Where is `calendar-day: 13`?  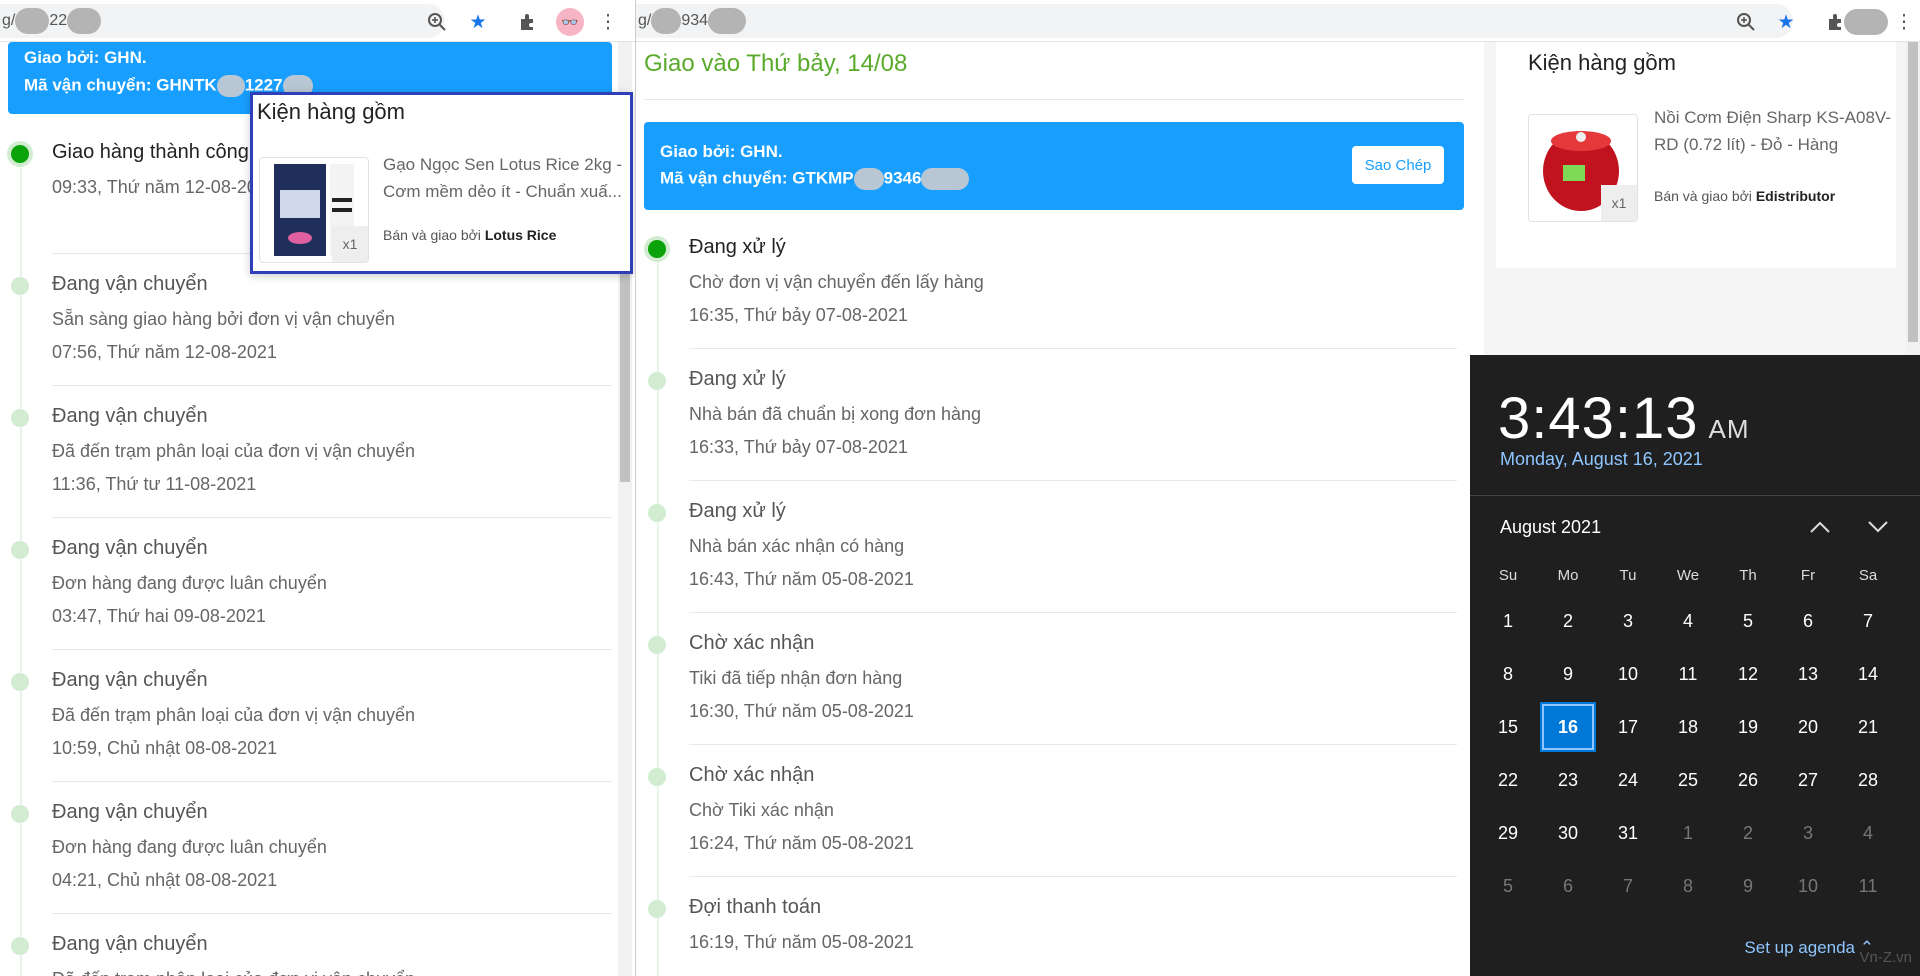
calendar-day: 13 is located at coordinates (1808, 674).